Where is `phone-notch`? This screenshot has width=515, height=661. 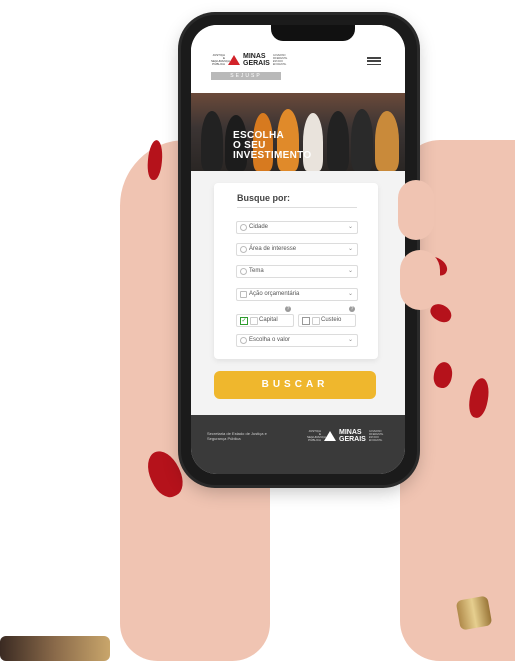 phone-notch is located at coordinates (313, 33).